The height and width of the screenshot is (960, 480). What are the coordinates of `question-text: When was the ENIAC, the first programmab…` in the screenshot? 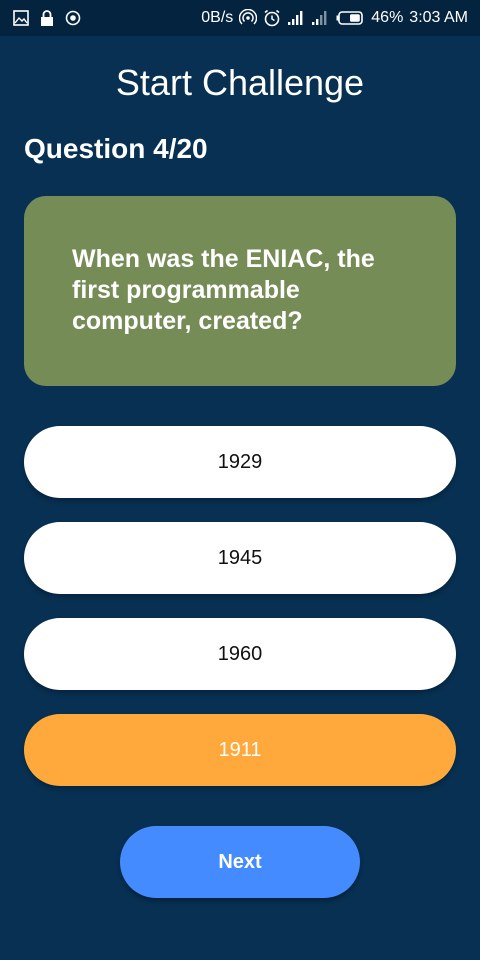 It's located at (223, 290).